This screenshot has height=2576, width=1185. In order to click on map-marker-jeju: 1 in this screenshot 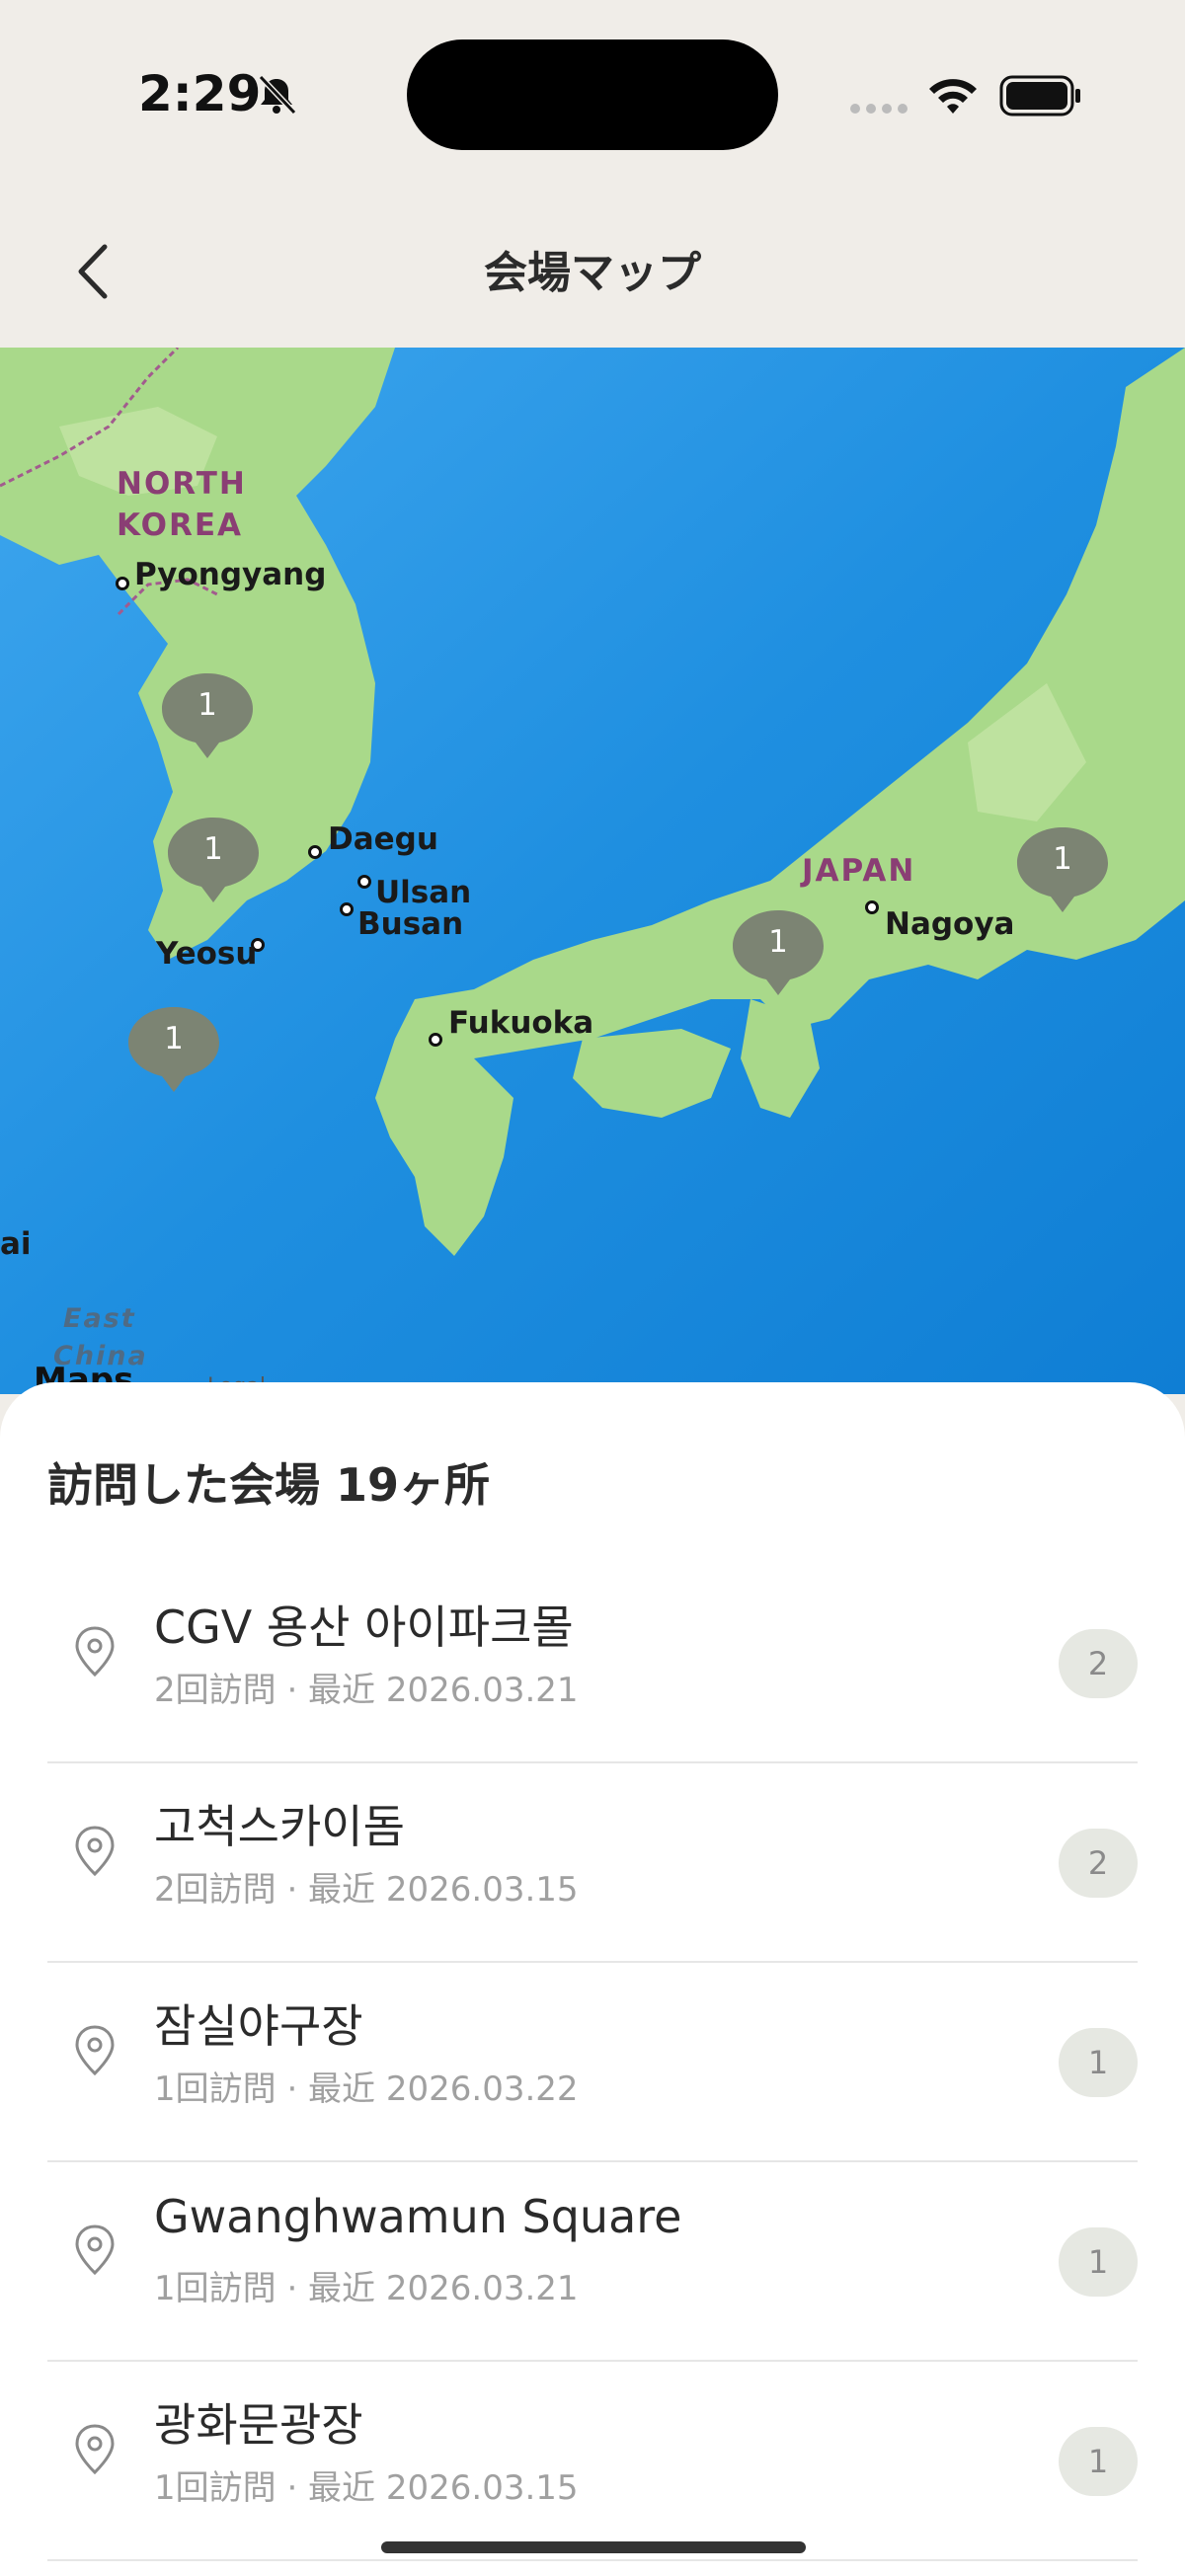, I will do `click(174, 1048)`.